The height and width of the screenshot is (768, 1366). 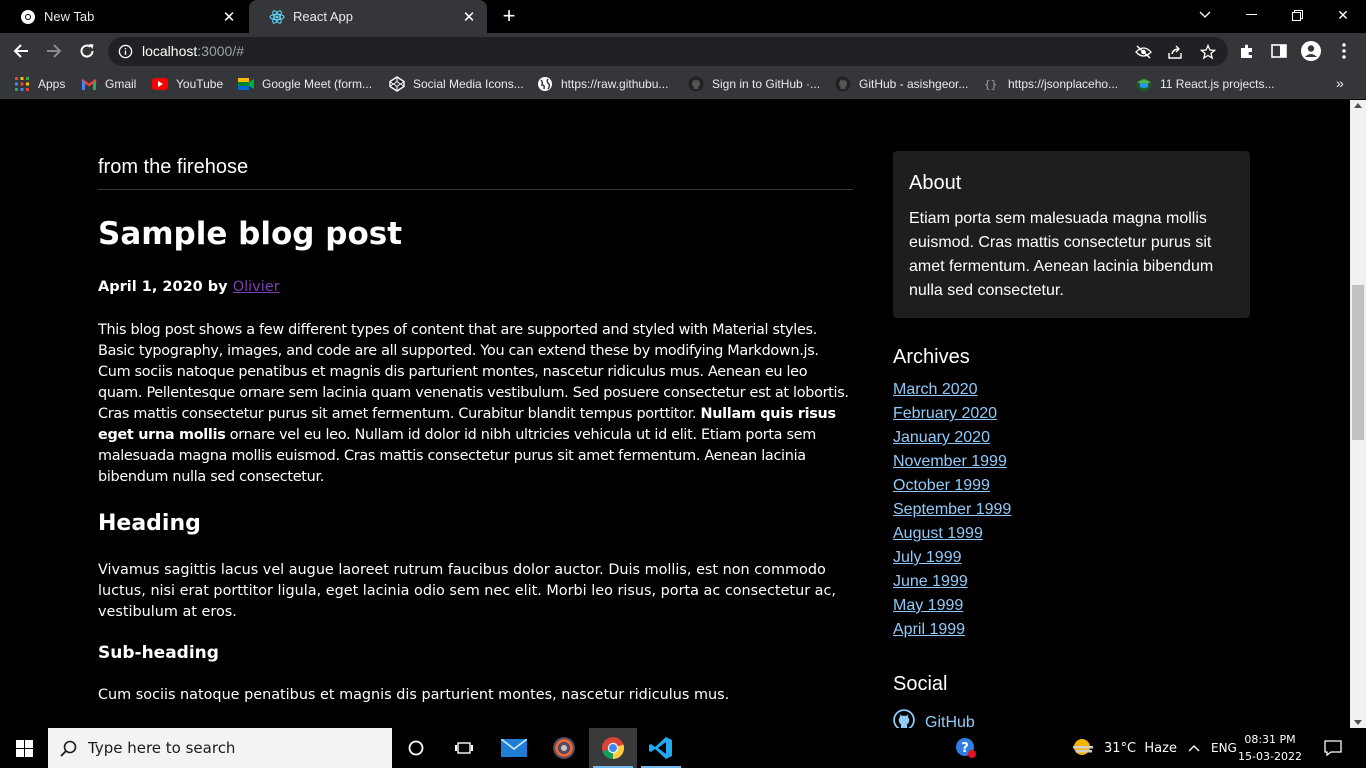 What do you see at coordinates (1358, 362) in the screenshot?
I see `scrollbar-thumb` at bounding box center [1358, 362].